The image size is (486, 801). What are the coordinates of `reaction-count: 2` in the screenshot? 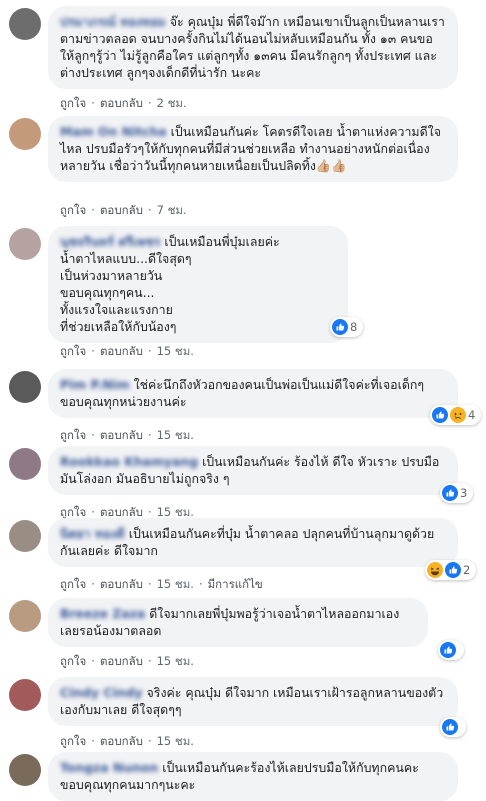 It's located at (467, 570).